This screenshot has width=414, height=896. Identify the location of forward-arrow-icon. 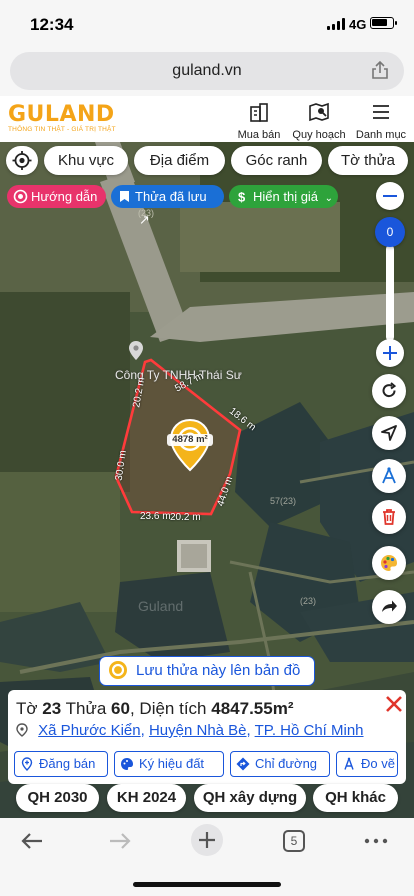
(119, 841).